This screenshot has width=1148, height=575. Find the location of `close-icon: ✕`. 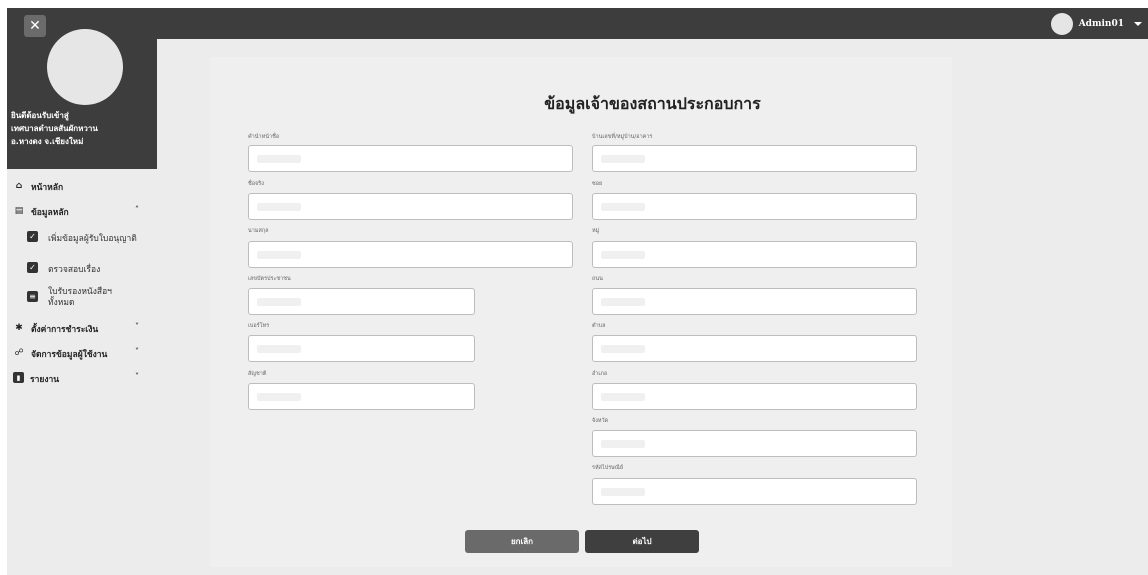

close-icon: ✕ is located at coordinates (35, 26).